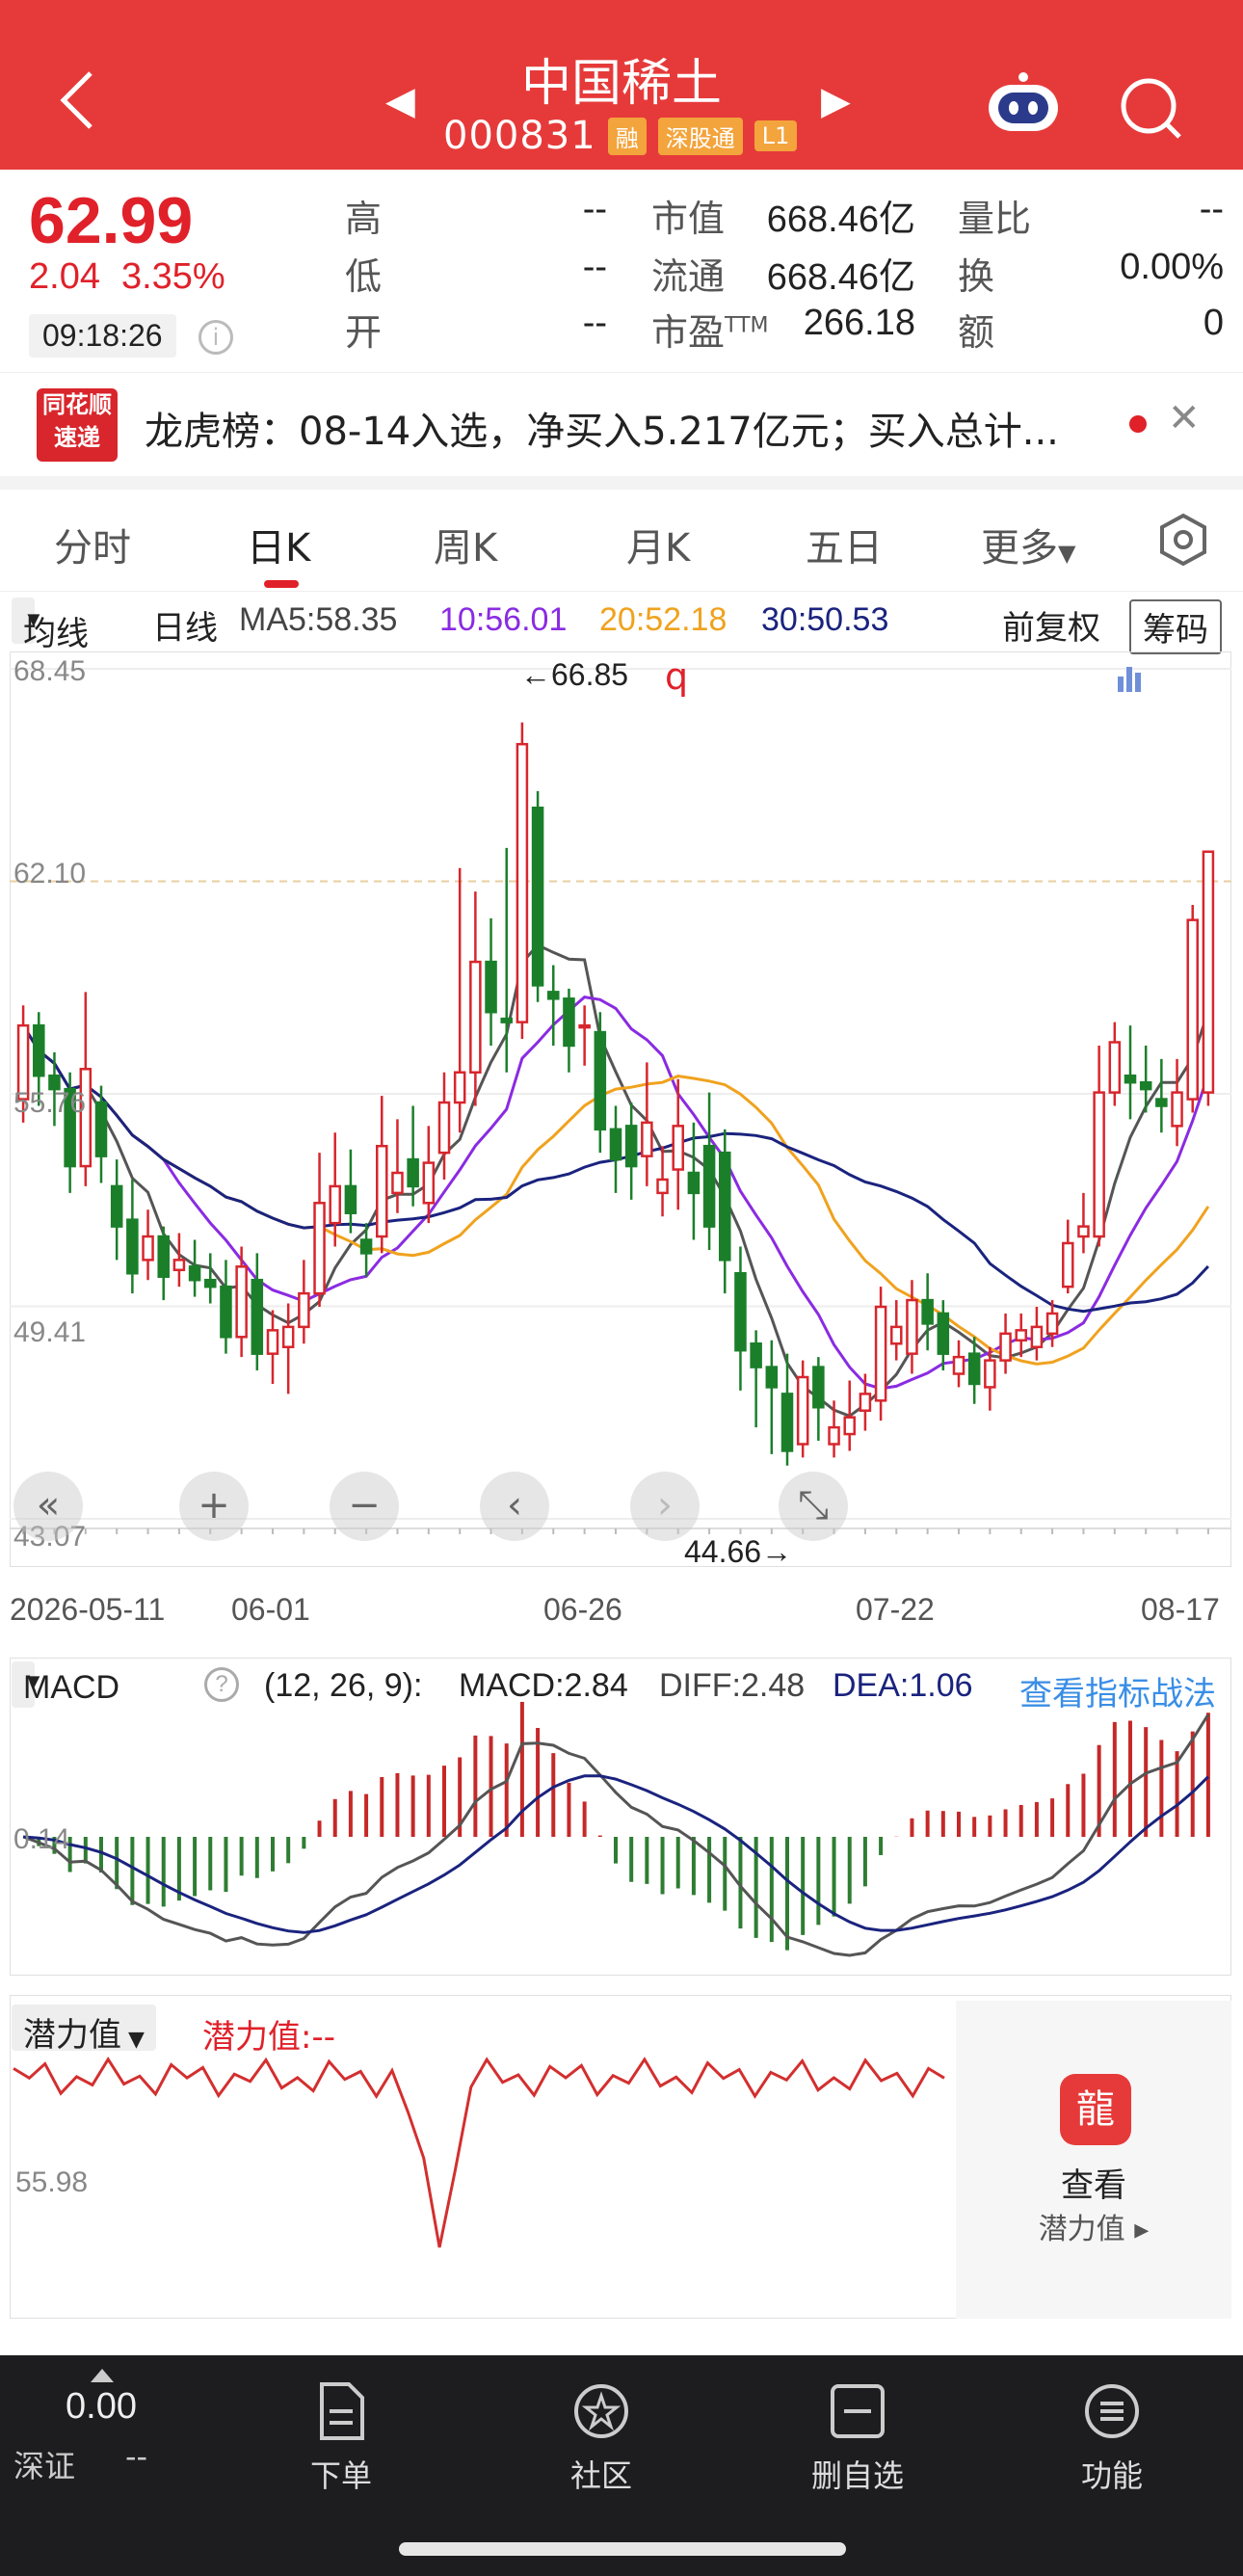 The width and height of the screenshot is (1243, 2576). Describe the element at coordinates (41, 1839) in the screenshot. I see `macd-y-label: 0.14` at that location.